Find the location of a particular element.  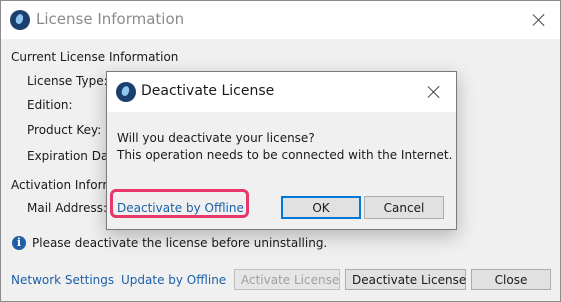

update-by-offline-link: Update by Offline is located at coordinates (173, 280).